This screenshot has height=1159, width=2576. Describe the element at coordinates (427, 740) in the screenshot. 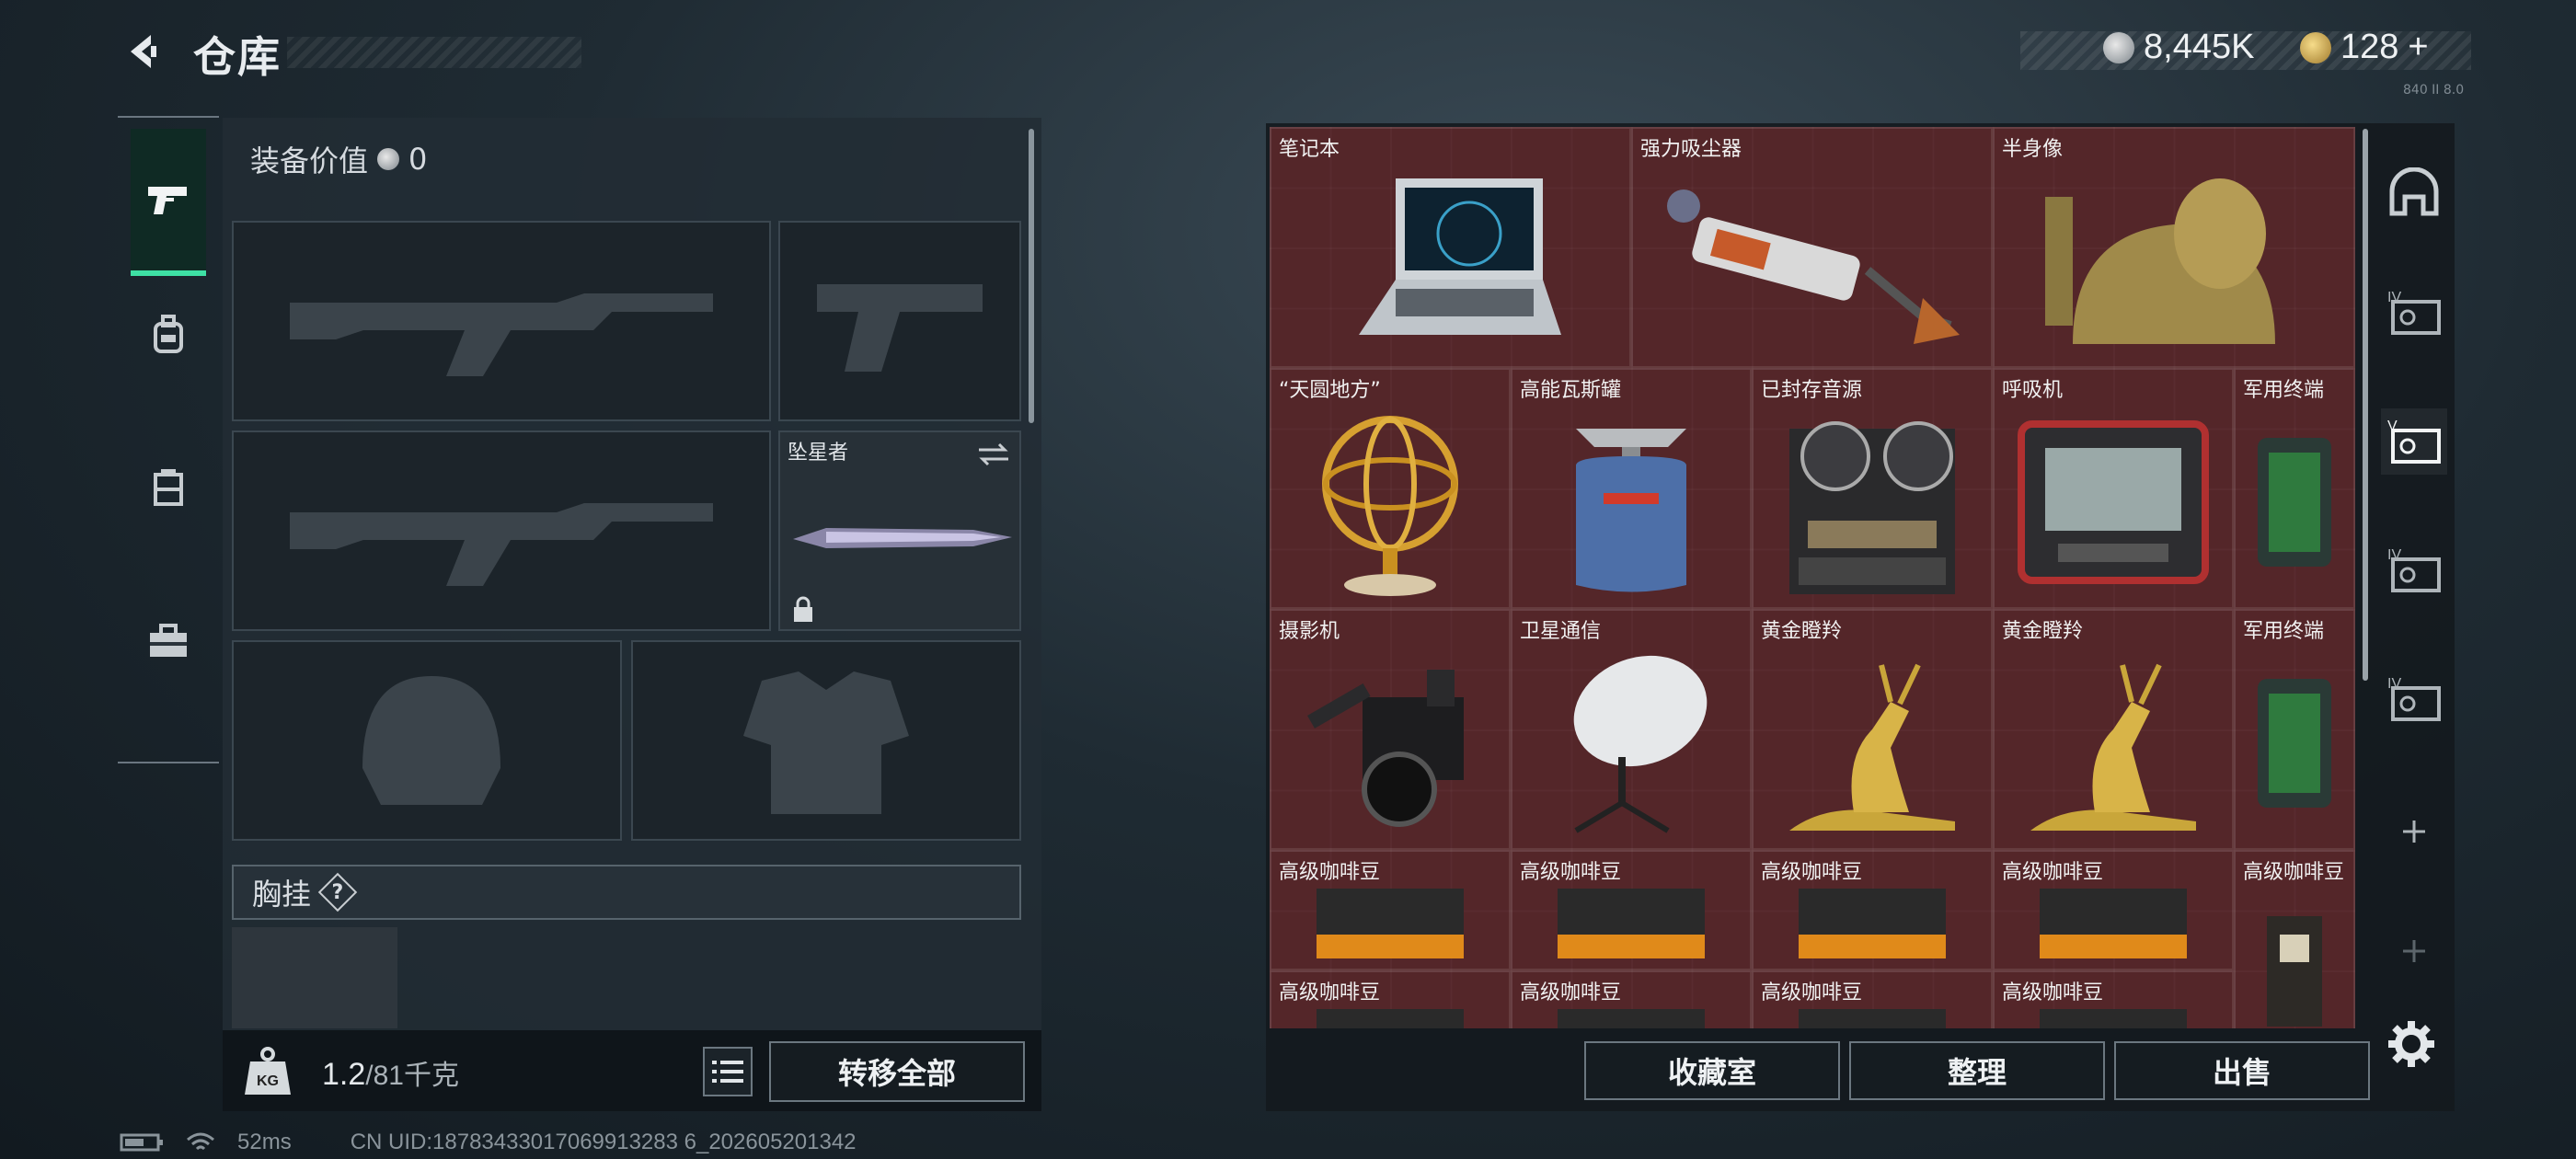

I see `helmet-slot` at that location.